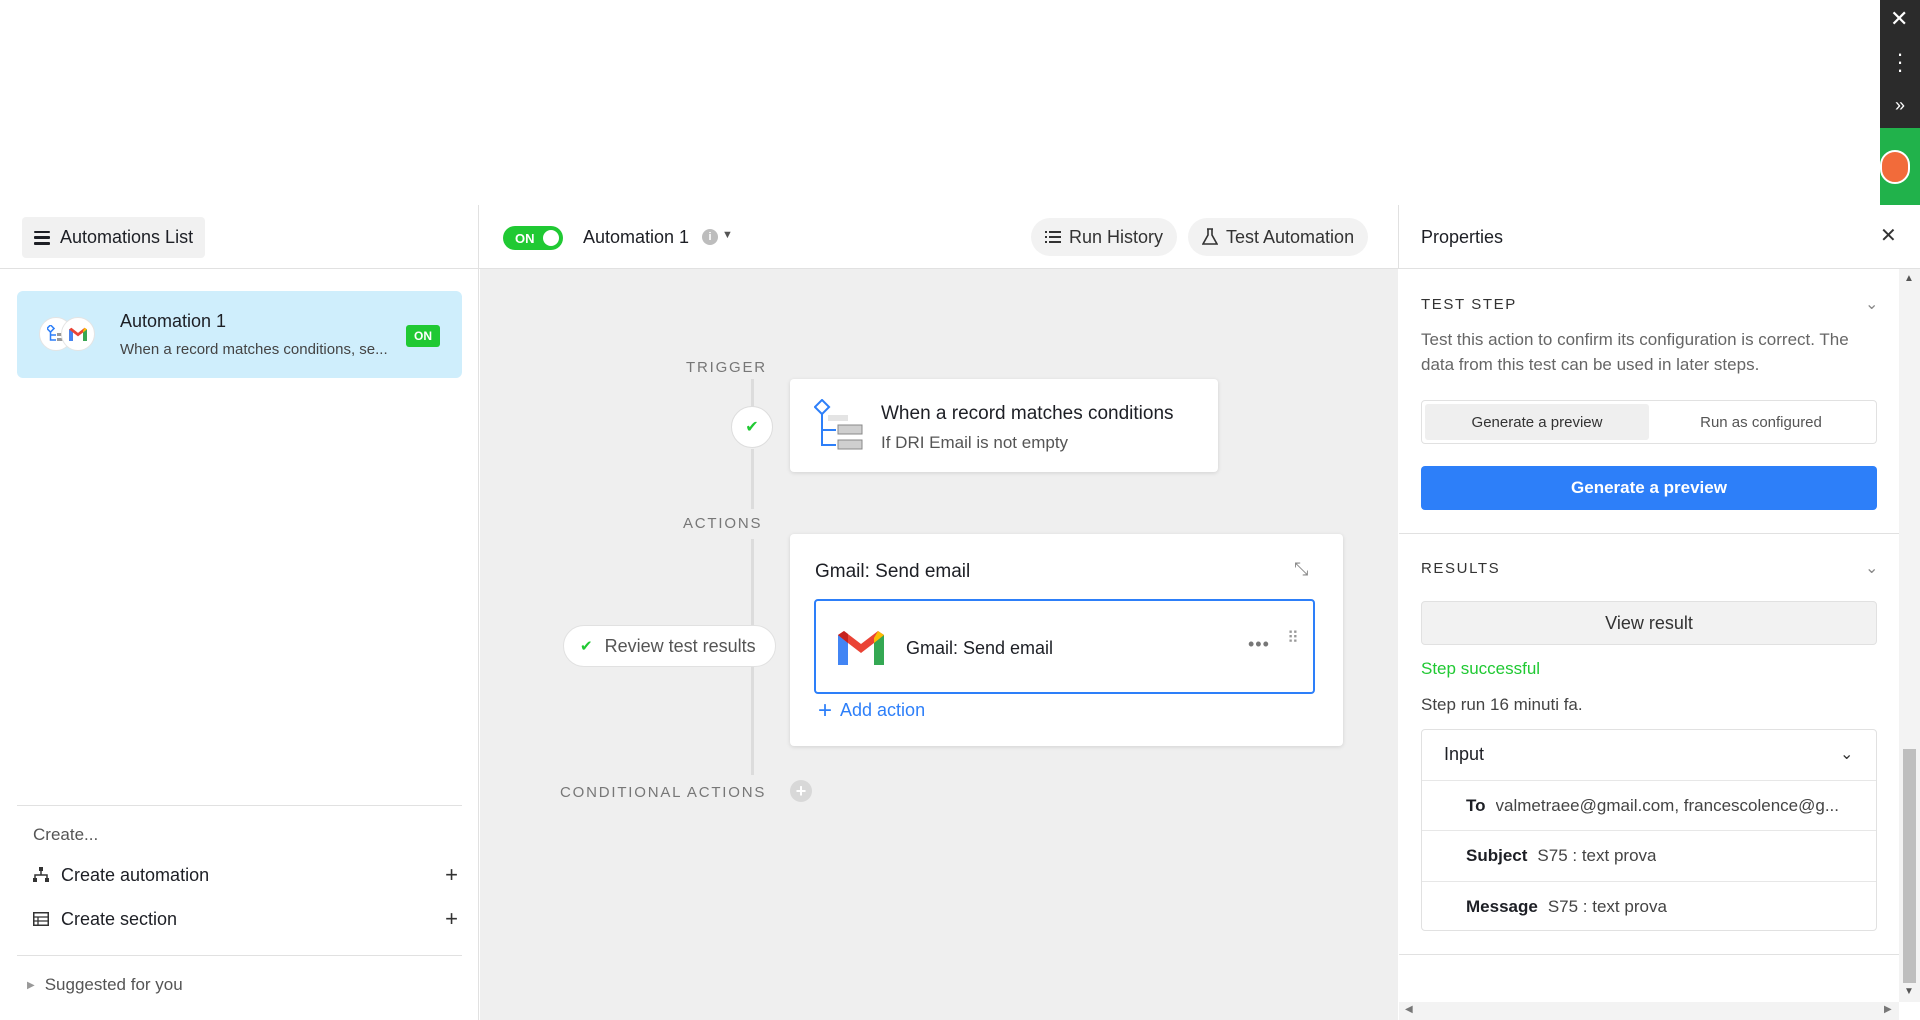  I want to click on review-test-results-label: Review test results, so click(680, 645).